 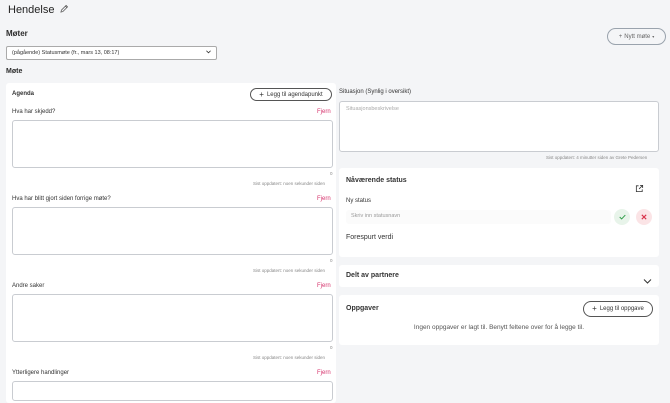 What do you see at coordinates (359, 201) in the screenshot?
I see `new-status-label: Ny status` at bounding box center [359, 201].